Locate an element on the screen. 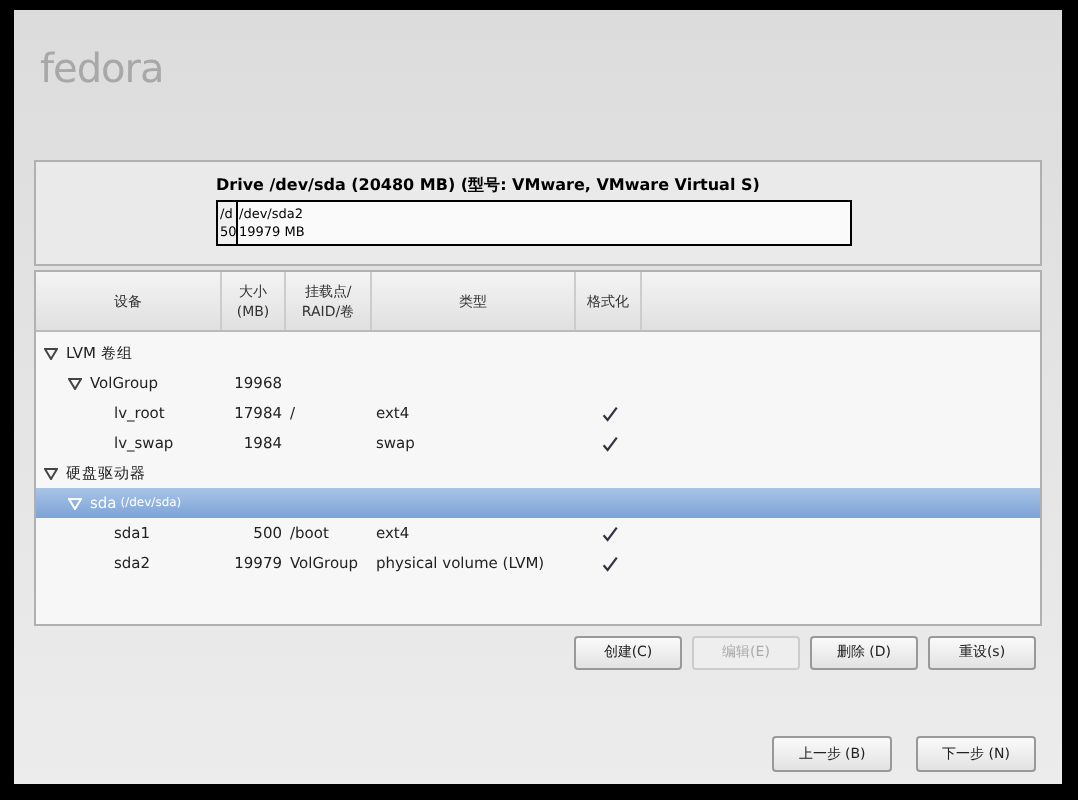 Image resolution: width=1078 pixels, height=800 pixels. drive-title: Drive /dev/sda (20480 MB) (型号: VMware, VMware Virtual S) is located at coordinates (489, 185).